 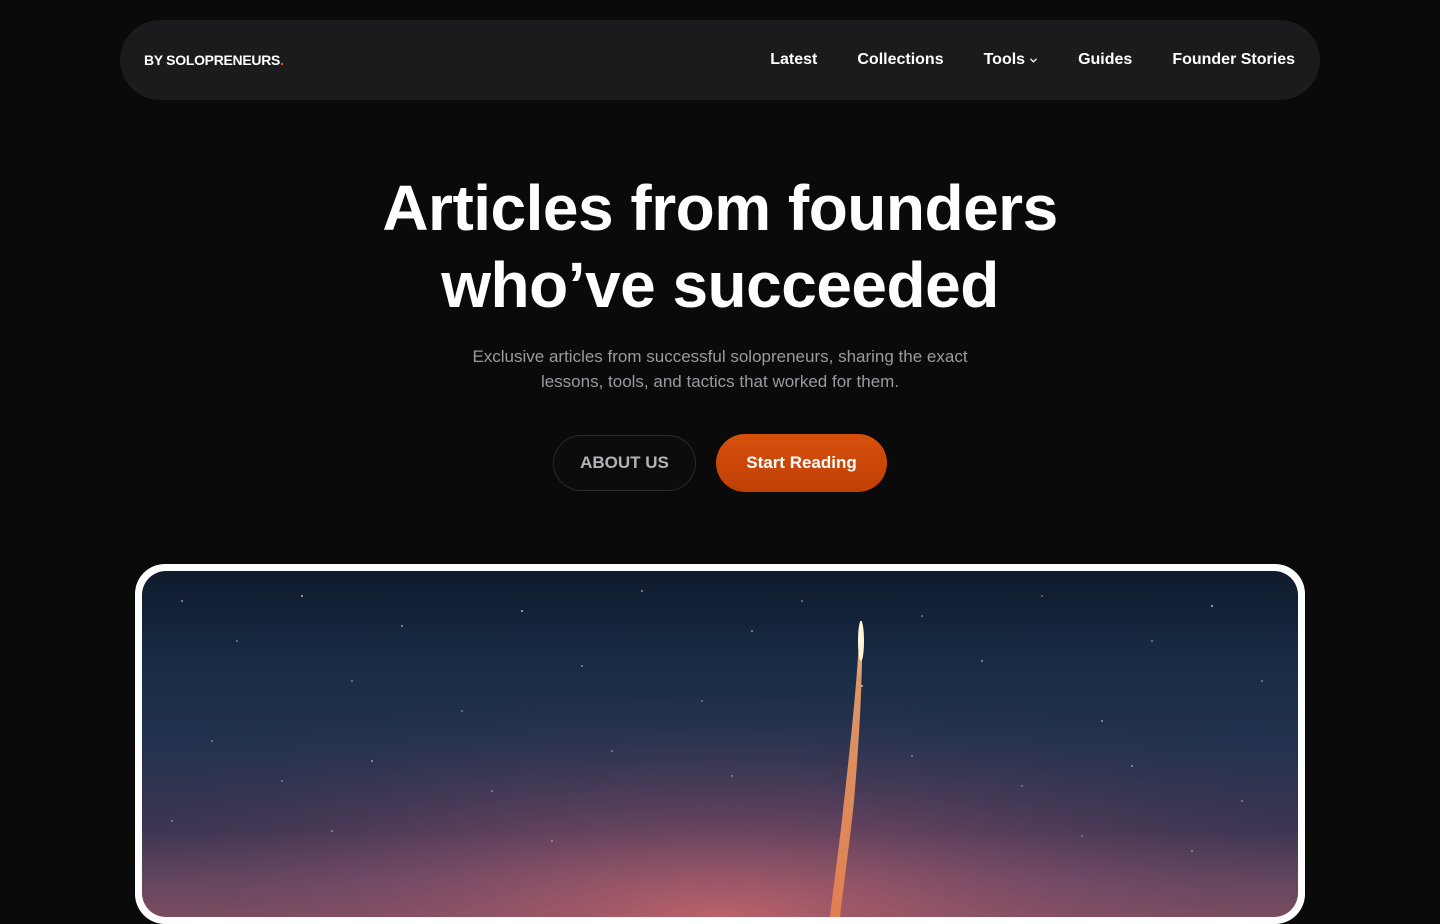 I want to click on nav-link-label: Founder Stories, so click(x=1233, y=59).